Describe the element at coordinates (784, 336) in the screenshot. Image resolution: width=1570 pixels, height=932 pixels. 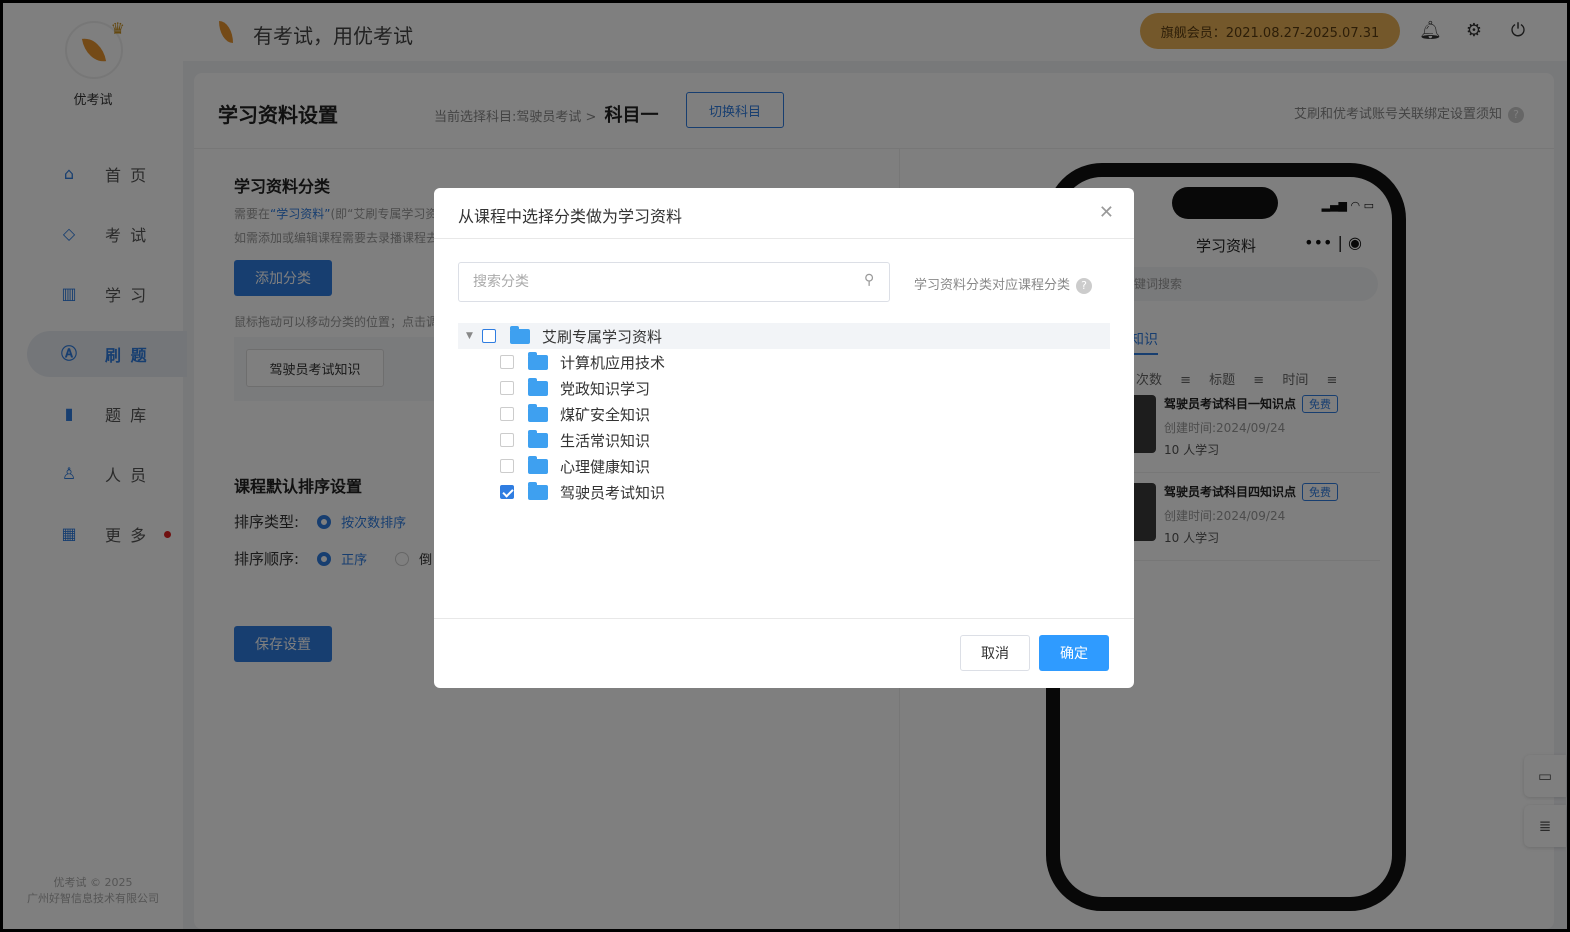
I see `tree-root-node: ▼ 艾刷专属学习资料` at that location.